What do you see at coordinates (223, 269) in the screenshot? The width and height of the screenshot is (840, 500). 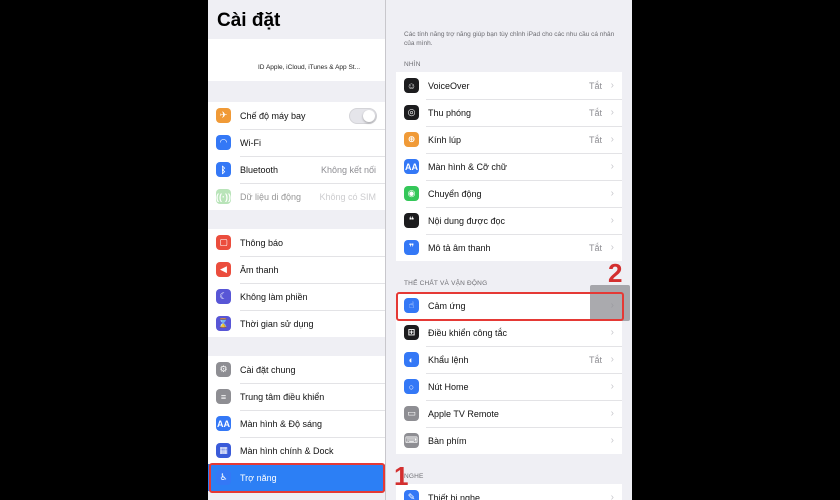 I see `sounds-icon: ◀` at bounding box center [223, 269].